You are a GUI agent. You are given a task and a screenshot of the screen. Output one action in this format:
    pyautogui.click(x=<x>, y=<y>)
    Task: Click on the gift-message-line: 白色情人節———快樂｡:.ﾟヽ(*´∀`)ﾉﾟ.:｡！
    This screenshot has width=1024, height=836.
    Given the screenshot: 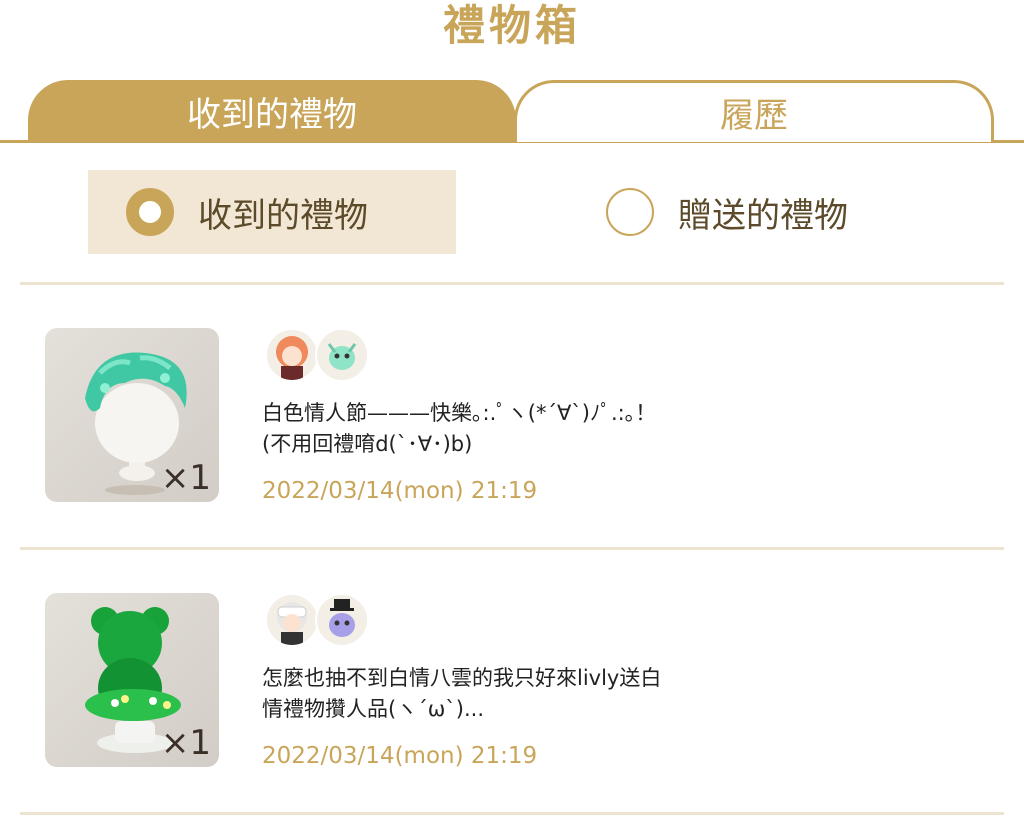 What is the action you would take?
    pyautogui.click(x=459, y=413)
    